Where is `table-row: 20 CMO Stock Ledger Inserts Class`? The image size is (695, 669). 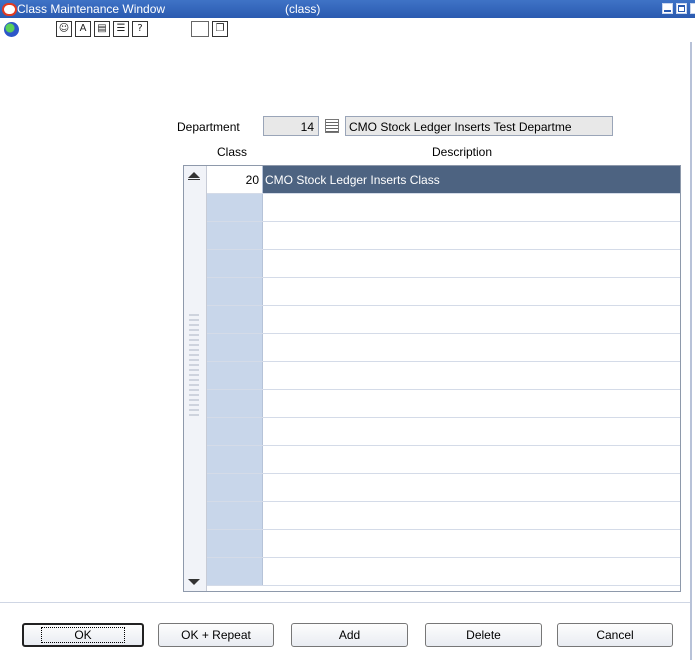
table-row: 20 CMO Stock Ledger Inserts Class is located at coordinates (443, 180).